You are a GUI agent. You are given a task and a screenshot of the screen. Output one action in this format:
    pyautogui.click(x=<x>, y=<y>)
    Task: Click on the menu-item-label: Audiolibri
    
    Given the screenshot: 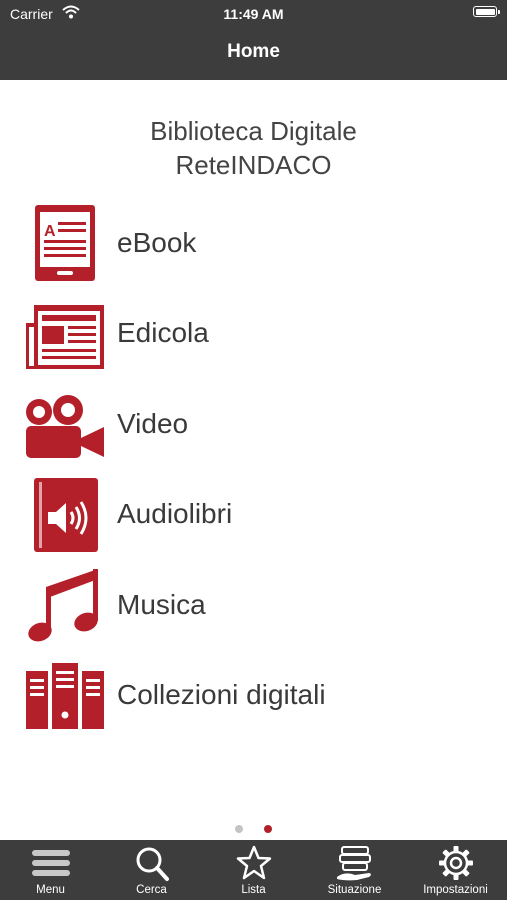 What is the action you would take?
    pyautogui.click(x=175, y=513)
    